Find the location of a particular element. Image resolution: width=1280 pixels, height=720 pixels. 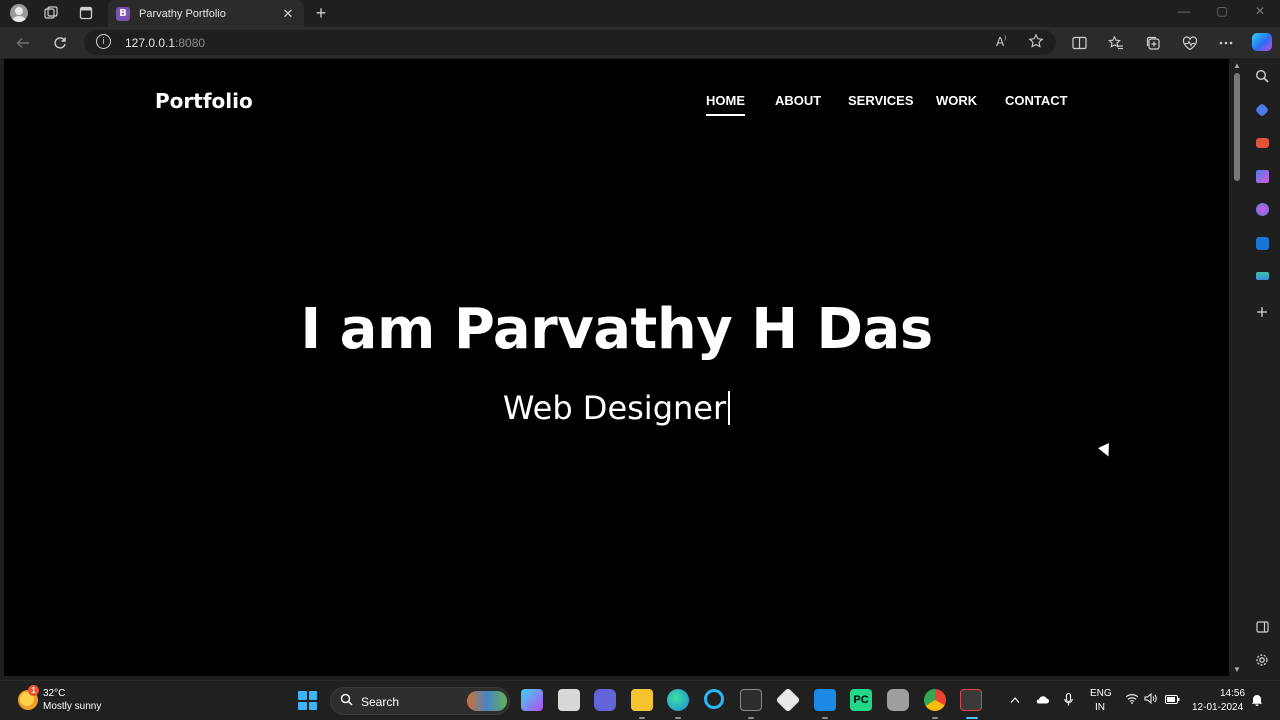

copilot-icon is located at coordinates (1262, 42).